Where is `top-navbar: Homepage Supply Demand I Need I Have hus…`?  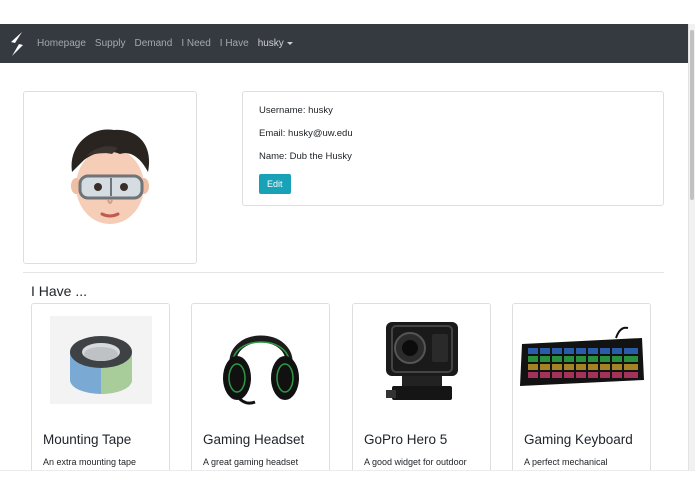 top-navbar: Homepage Supply Demand I Need I Have hus… is located at coordinates (344, 43).